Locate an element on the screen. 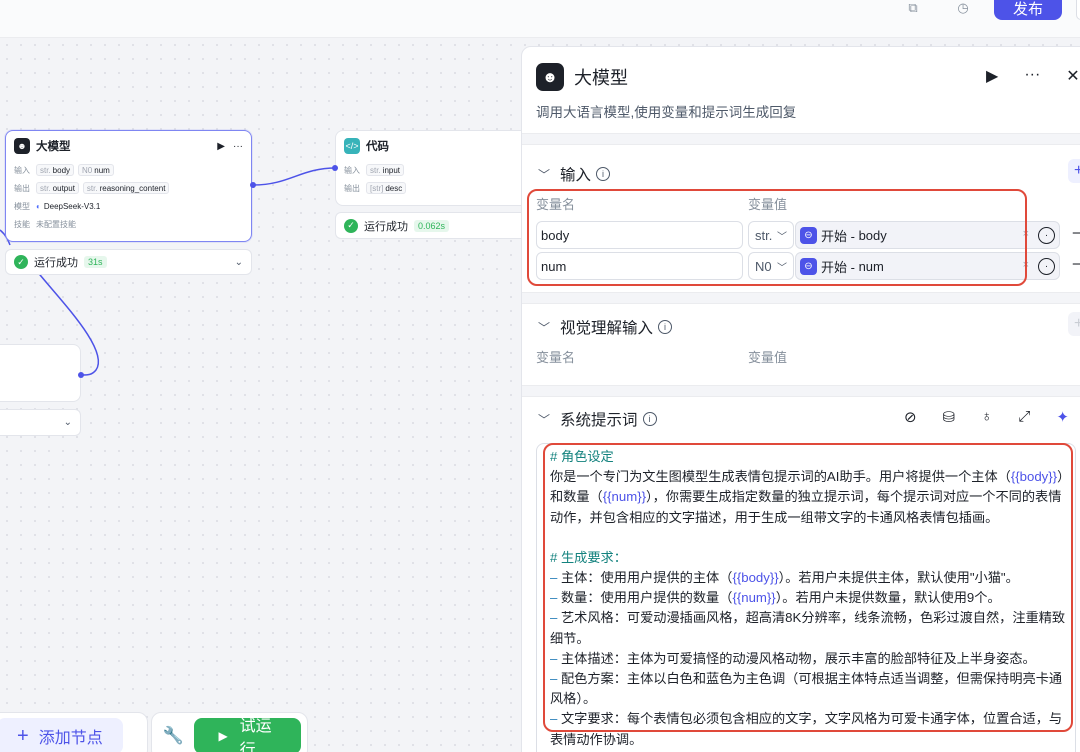 The height and width of the screenshot is (752, 1080). deepseek-icon: ◐ is located at coordinates (38, 206).